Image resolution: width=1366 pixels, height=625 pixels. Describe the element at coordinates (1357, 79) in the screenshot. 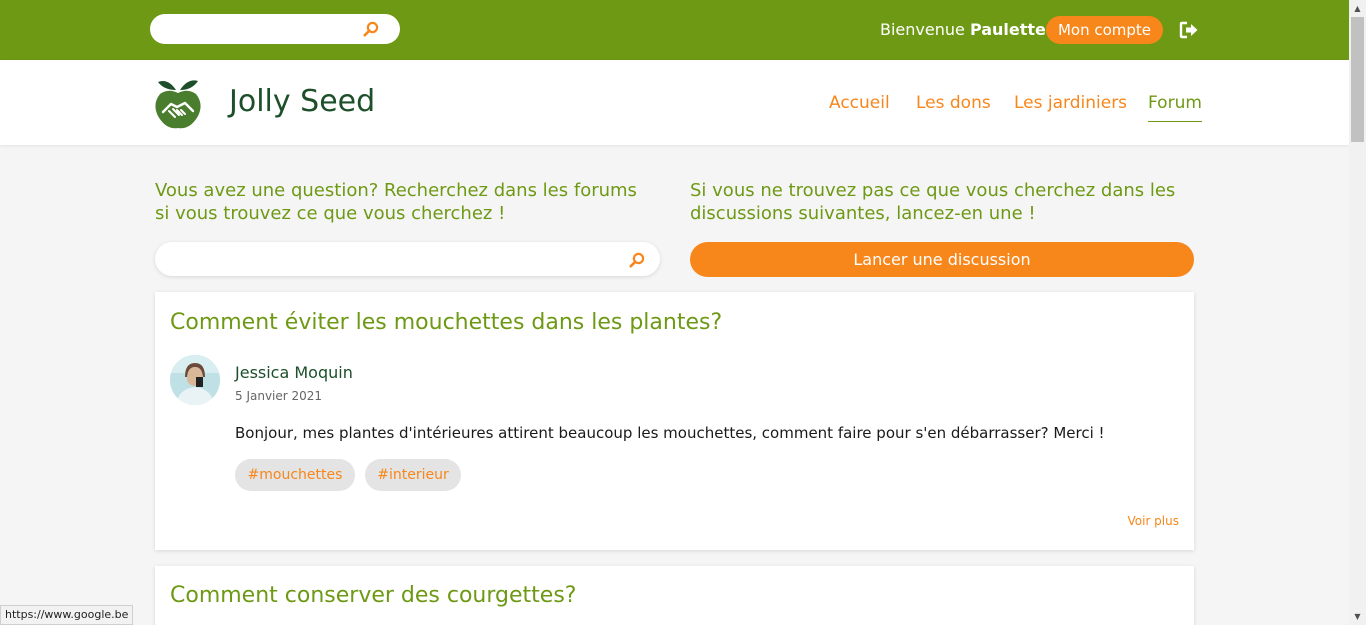

I see `scroll-thumb` at that location.